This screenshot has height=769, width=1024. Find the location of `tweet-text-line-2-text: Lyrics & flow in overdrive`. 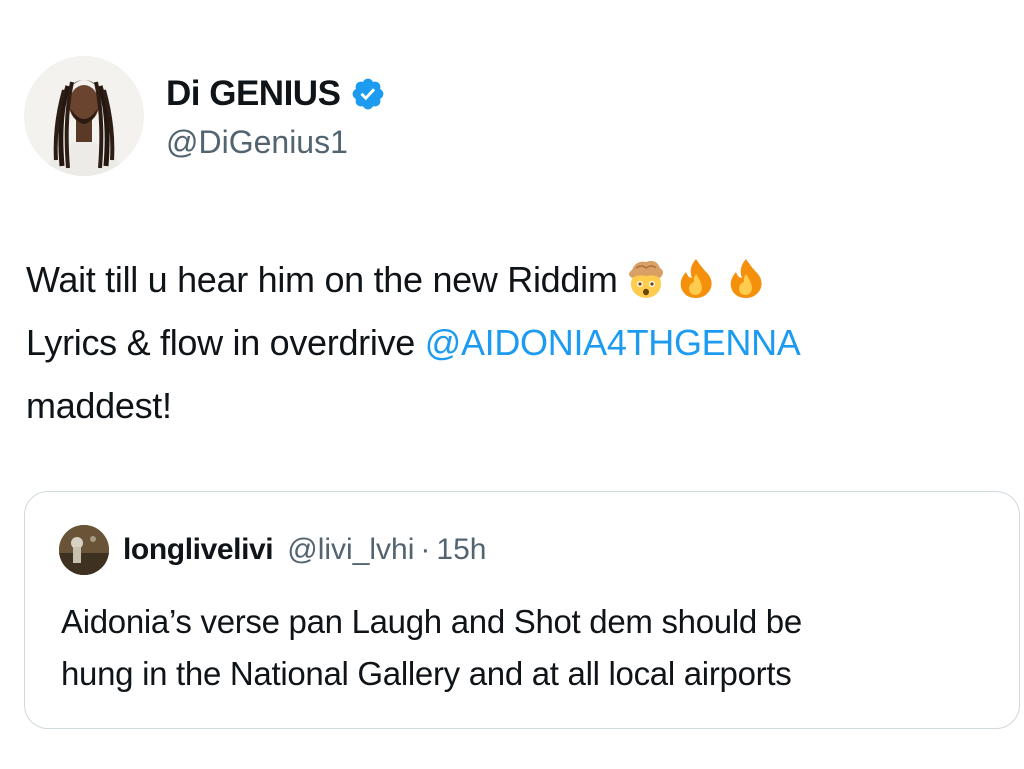

tweet-text-line-2-text: Lyrics & flow in overdrive is located at coordinates (225, 342).